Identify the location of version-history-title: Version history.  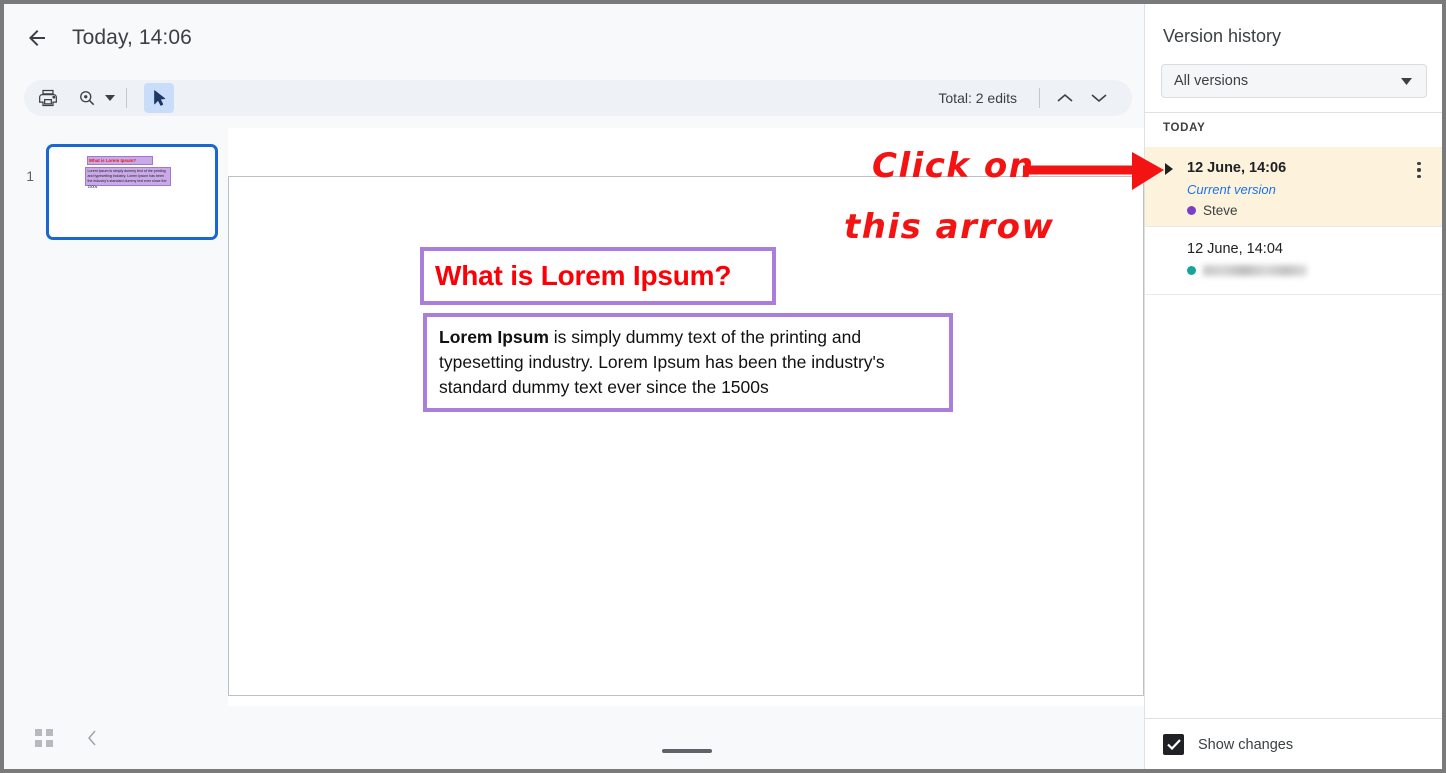
(1222, 36).